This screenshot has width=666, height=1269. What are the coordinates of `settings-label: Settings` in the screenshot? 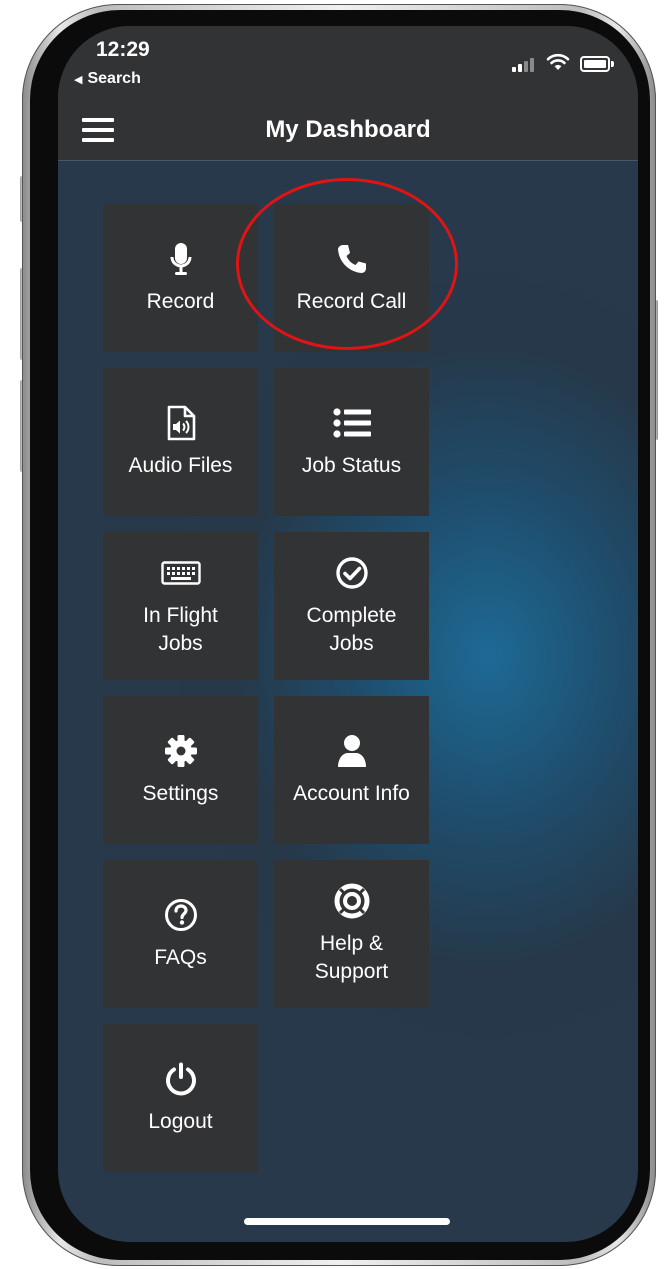 It's located at (180, 793).